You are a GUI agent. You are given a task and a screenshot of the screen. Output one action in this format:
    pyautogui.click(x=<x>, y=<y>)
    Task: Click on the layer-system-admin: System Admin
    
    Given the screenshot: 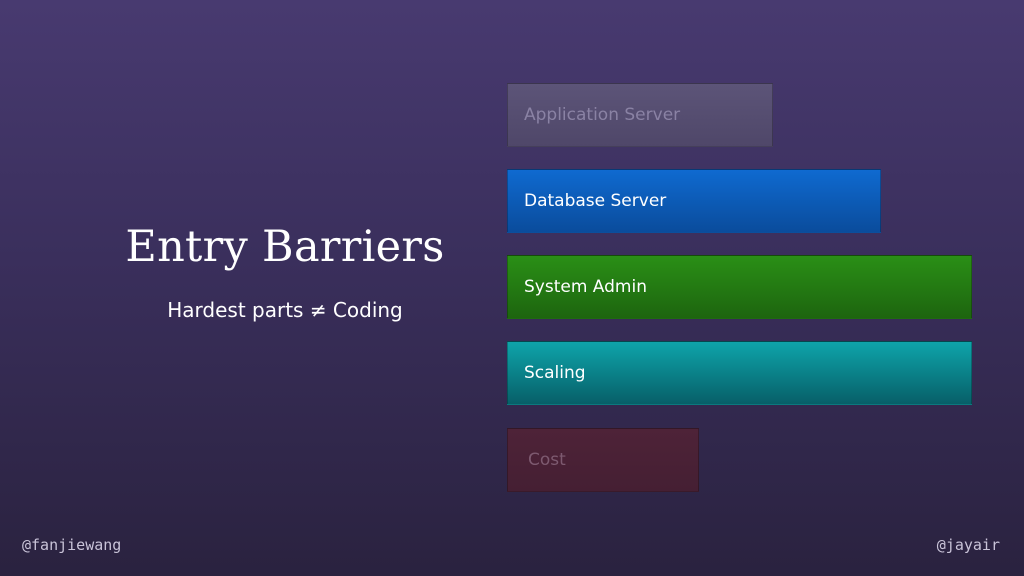 What is the action you would take?
    pyautogui.click(x=739, y=287)
    